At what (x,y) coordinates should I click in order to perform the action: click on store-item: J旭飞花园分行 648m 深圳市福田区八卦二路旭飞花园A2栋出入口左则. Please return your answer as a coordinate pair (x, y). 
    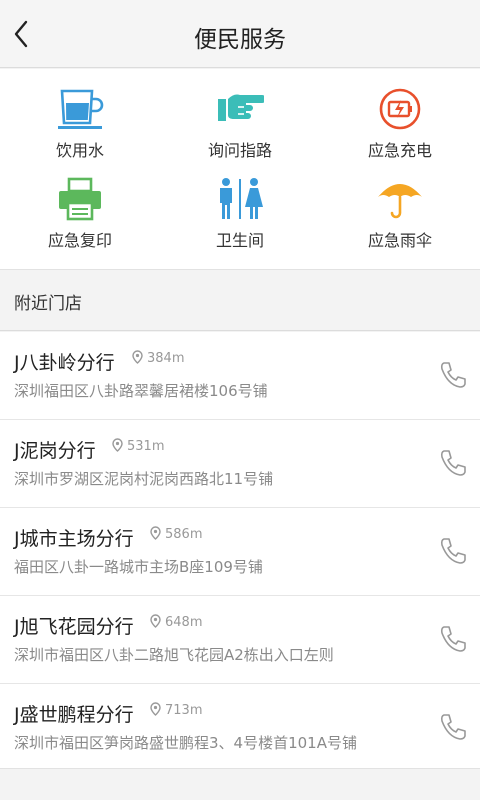
    Looking at the image, I should click on (240, 640).